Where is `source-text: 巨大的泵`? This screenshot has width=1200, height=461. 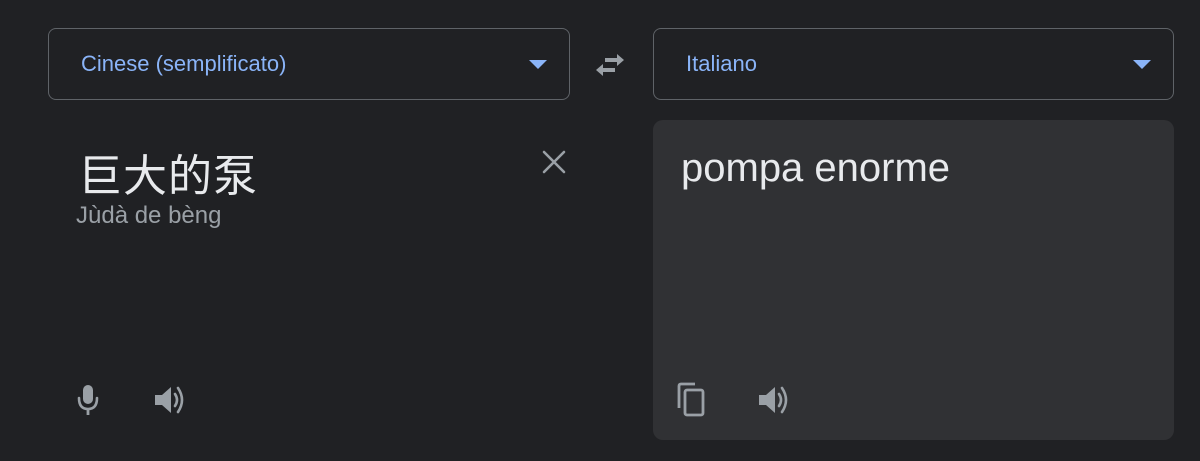 source-text: 巨大的泵 is located at coordinates (168, 172).